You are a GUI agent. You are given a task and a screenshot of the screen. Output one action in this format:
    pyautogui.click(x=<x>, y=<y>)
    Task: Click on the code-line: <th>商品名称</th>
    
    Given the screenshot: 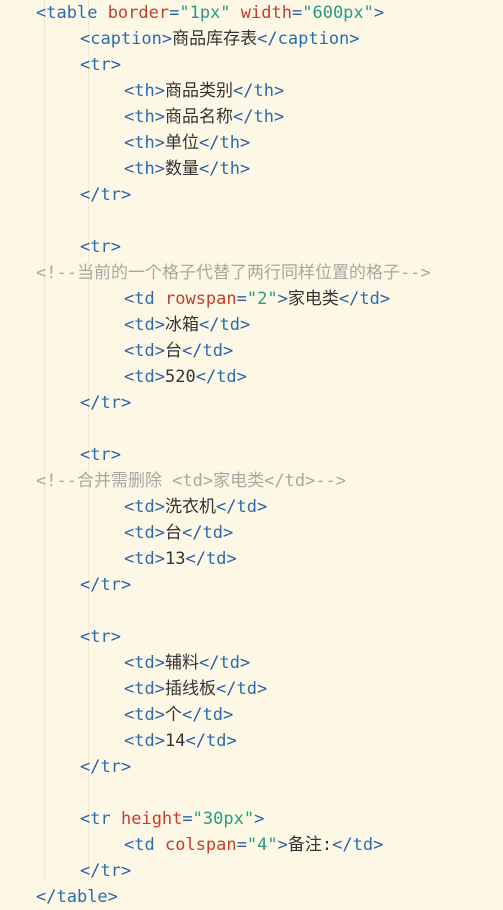 What is the action you would take?
    pyautogui.click(x=204, y=117)
    